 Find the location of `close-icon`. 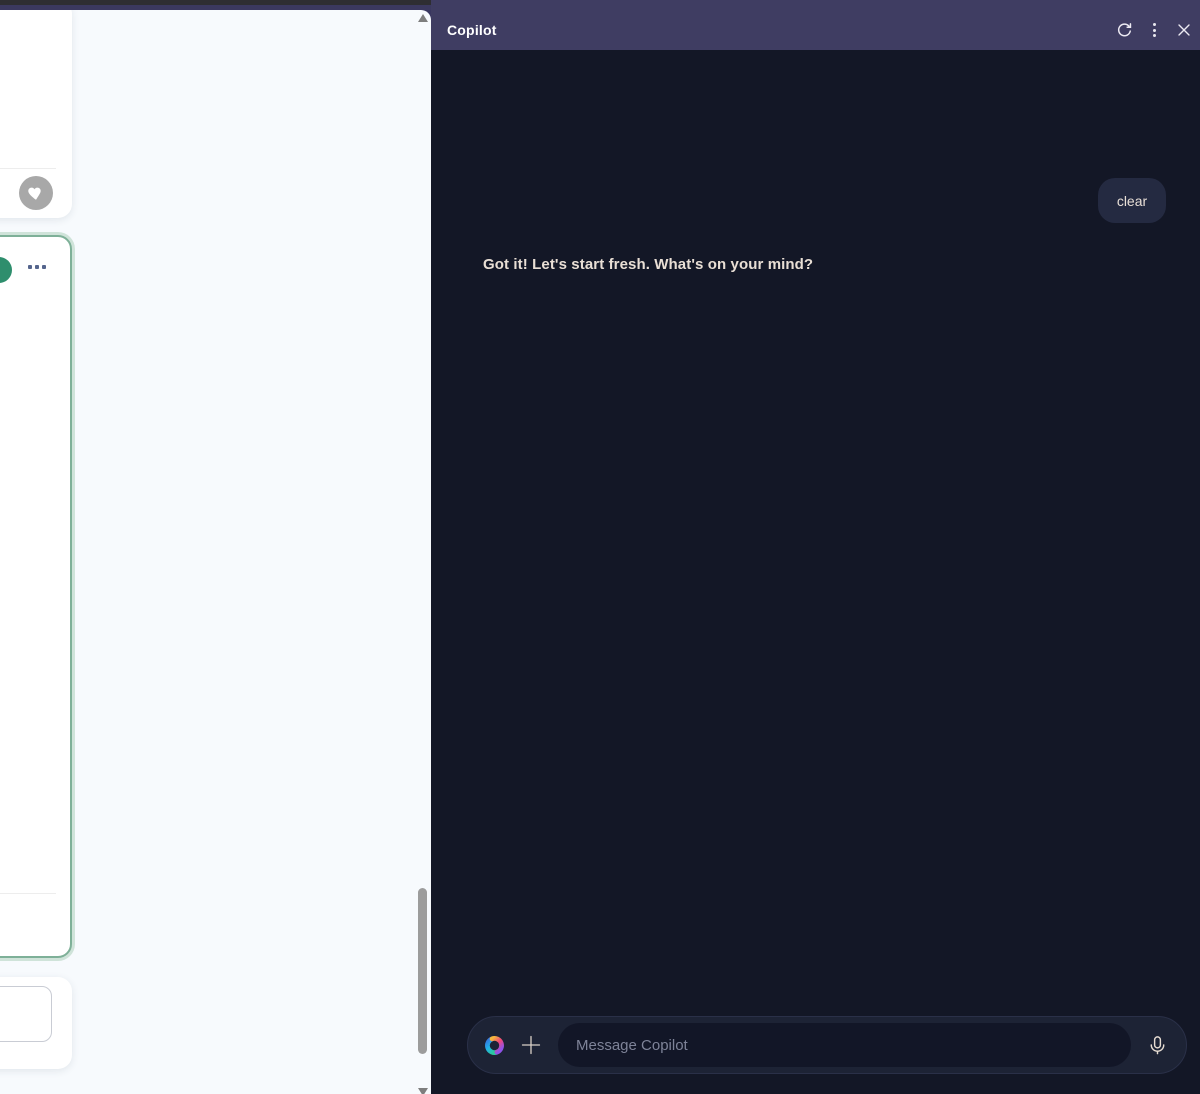

close-icon is located at coordinates (1184, 30).